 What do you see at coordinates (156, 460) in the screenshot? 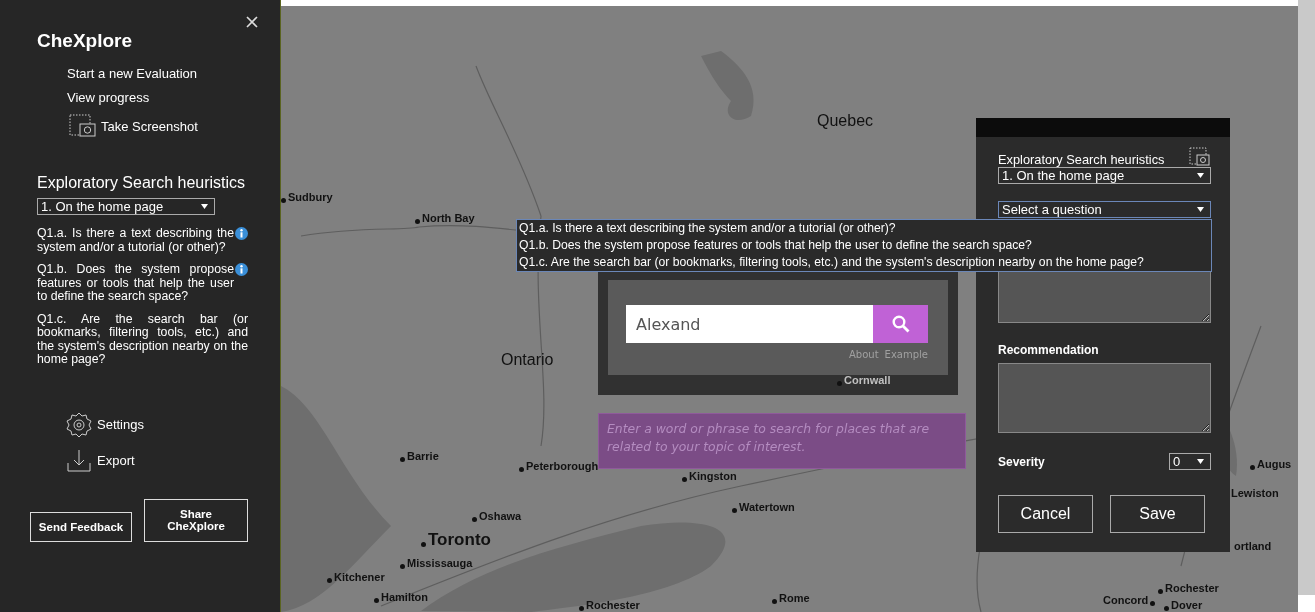
I see `tool-item: Export` at bounding box center [156, 460].